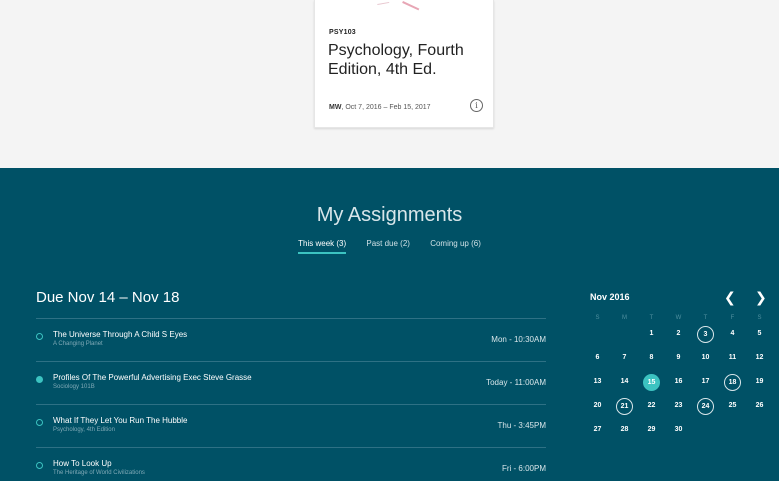 The image size is (779, 481). I want to click on calendar-day-number: 5, so click(759, 333).